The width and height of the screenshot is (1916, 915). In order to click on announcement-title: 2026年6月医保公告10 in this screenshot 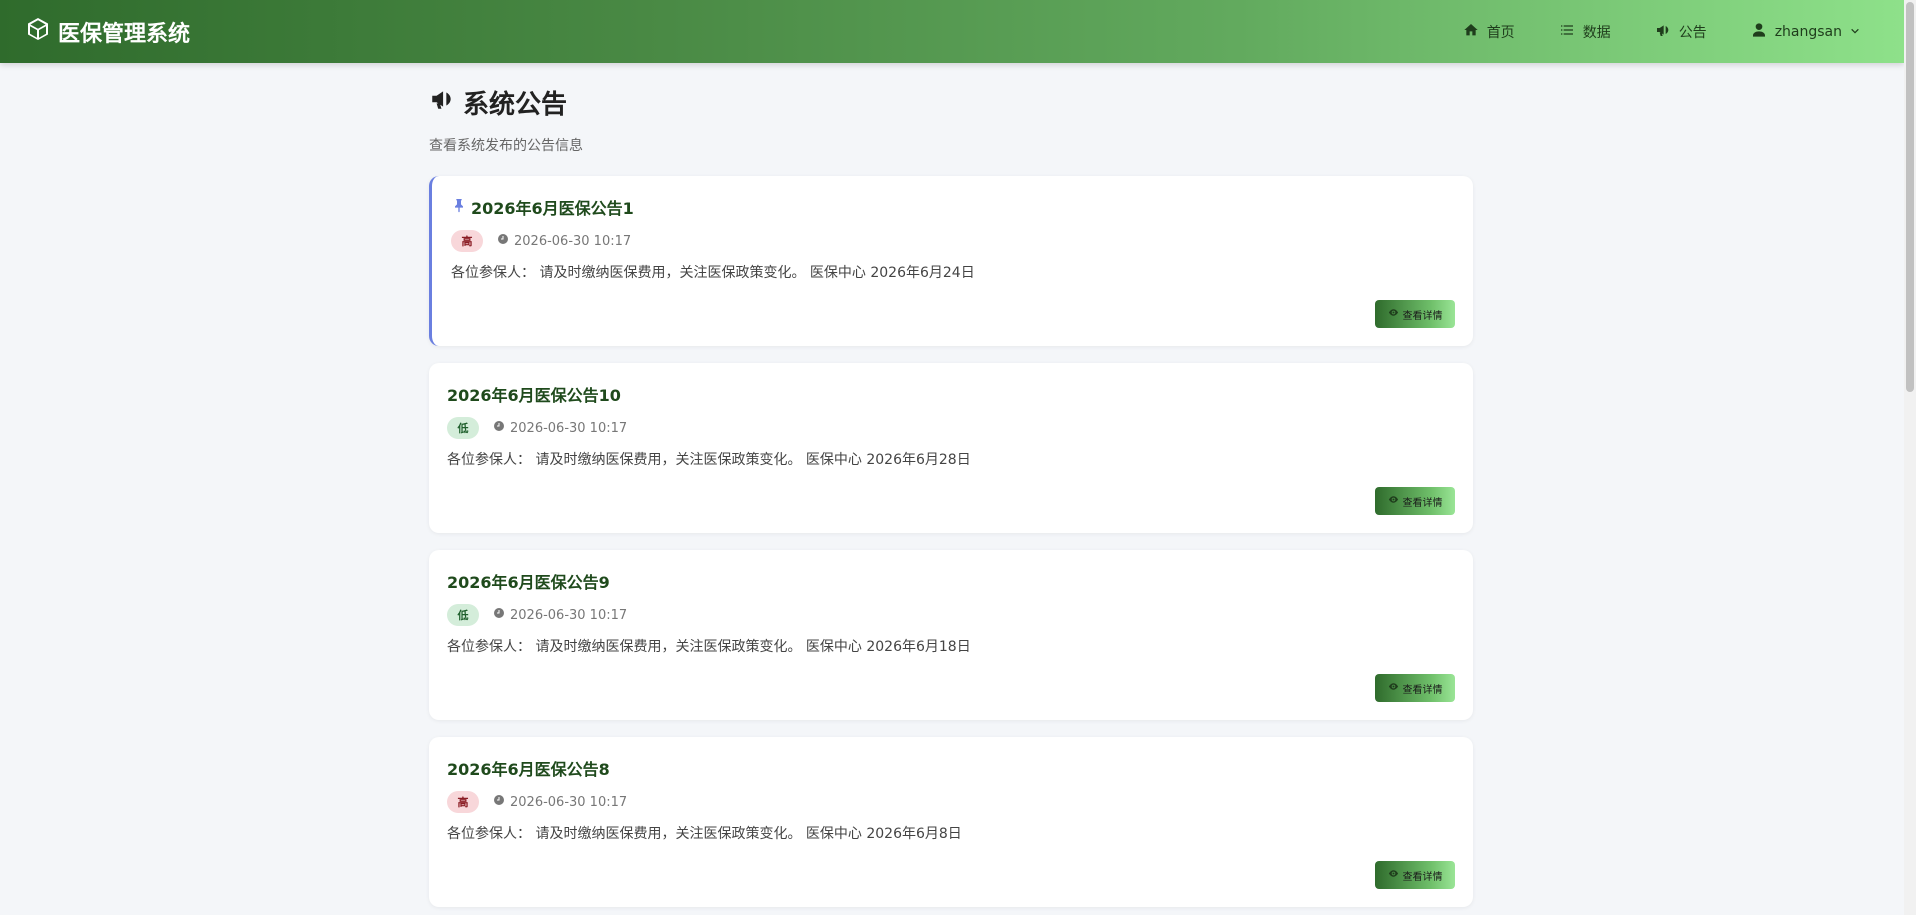, I will do `click(951, 394)`.